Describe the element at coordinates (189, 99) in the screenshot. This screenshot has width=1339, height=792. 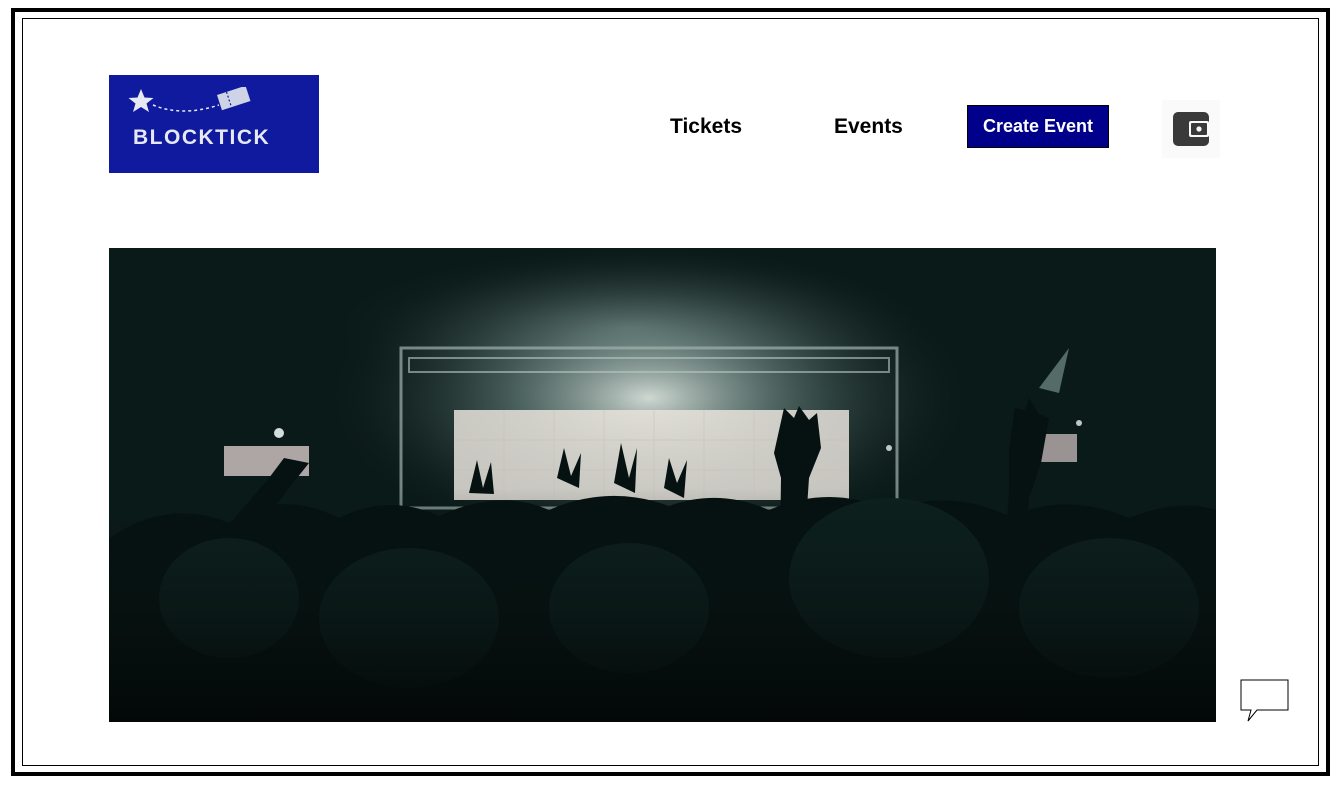
I see `star-ticket-logo-icon` at that location.